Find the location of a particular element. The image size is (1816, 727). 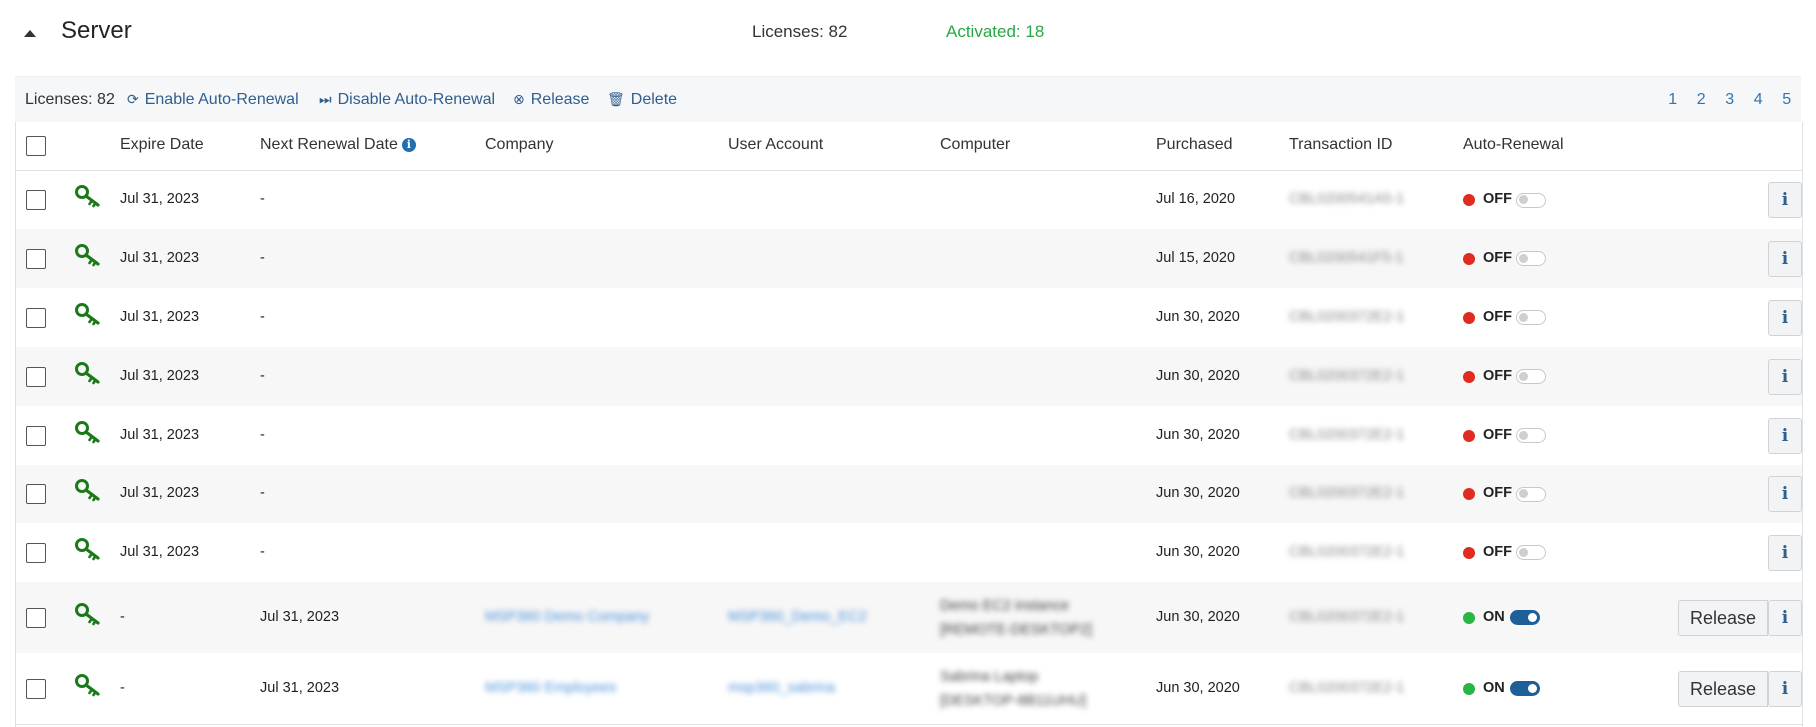

select-all-checkbox is located at coordinates (36, 146).